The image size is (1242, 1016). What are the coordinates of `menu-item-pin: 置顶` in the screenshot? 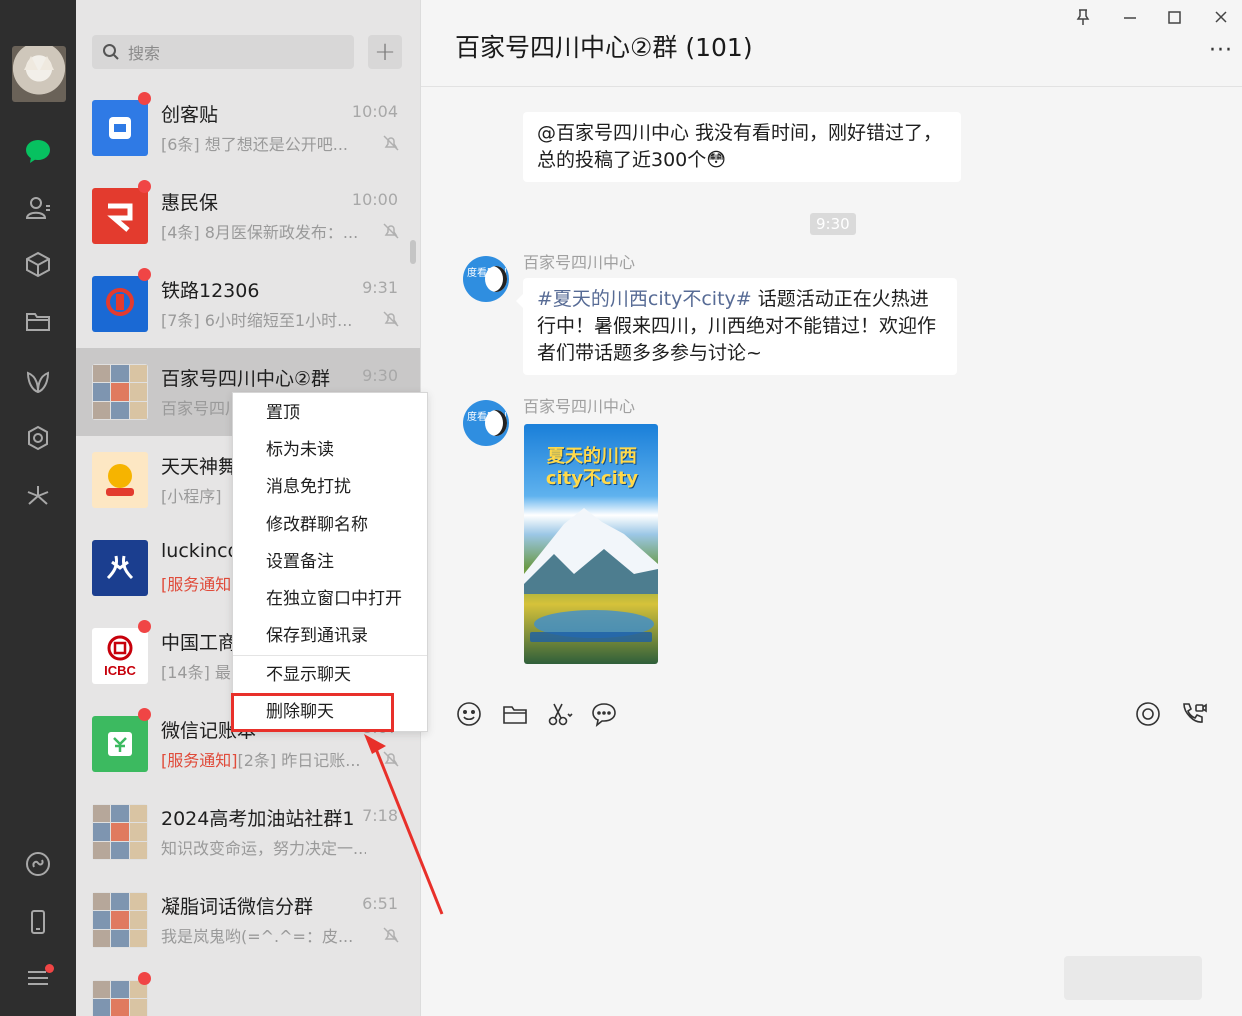 It's located at (330, 413).